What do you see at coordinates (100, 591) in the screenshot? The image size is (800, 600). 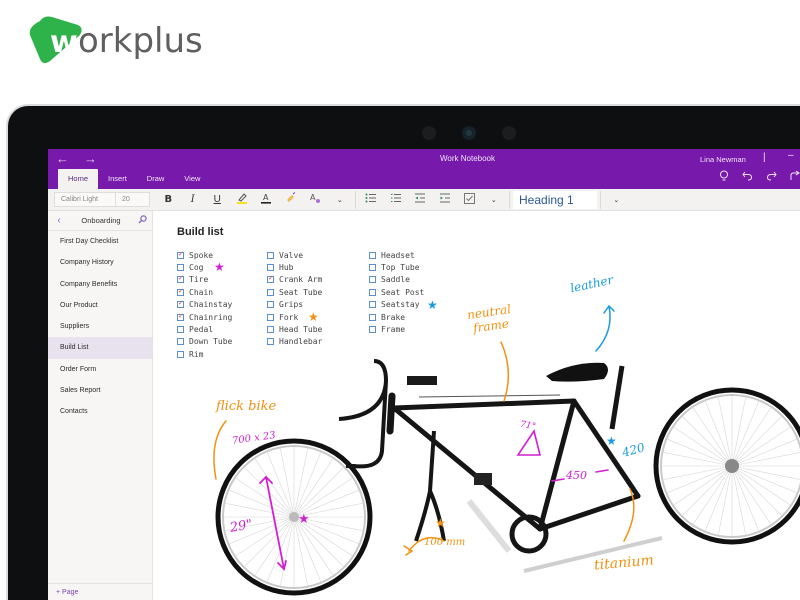 I see `add-page-button: + Page` at bounding box center [100, 591].